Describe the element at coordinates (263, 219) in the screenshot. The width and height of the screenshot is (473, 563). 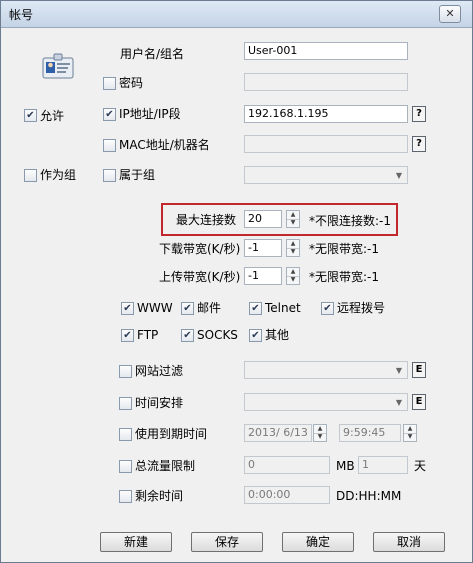
I see `max-connections-input: 20` at that location.